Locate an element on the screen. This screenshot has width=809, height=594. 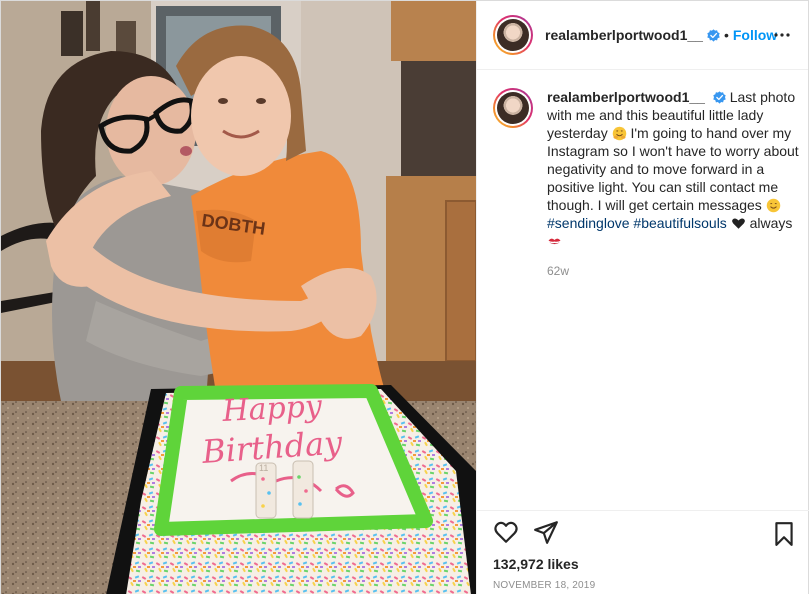
caption-username: realamberlportwood1__ is located at coordinates (626, 97).